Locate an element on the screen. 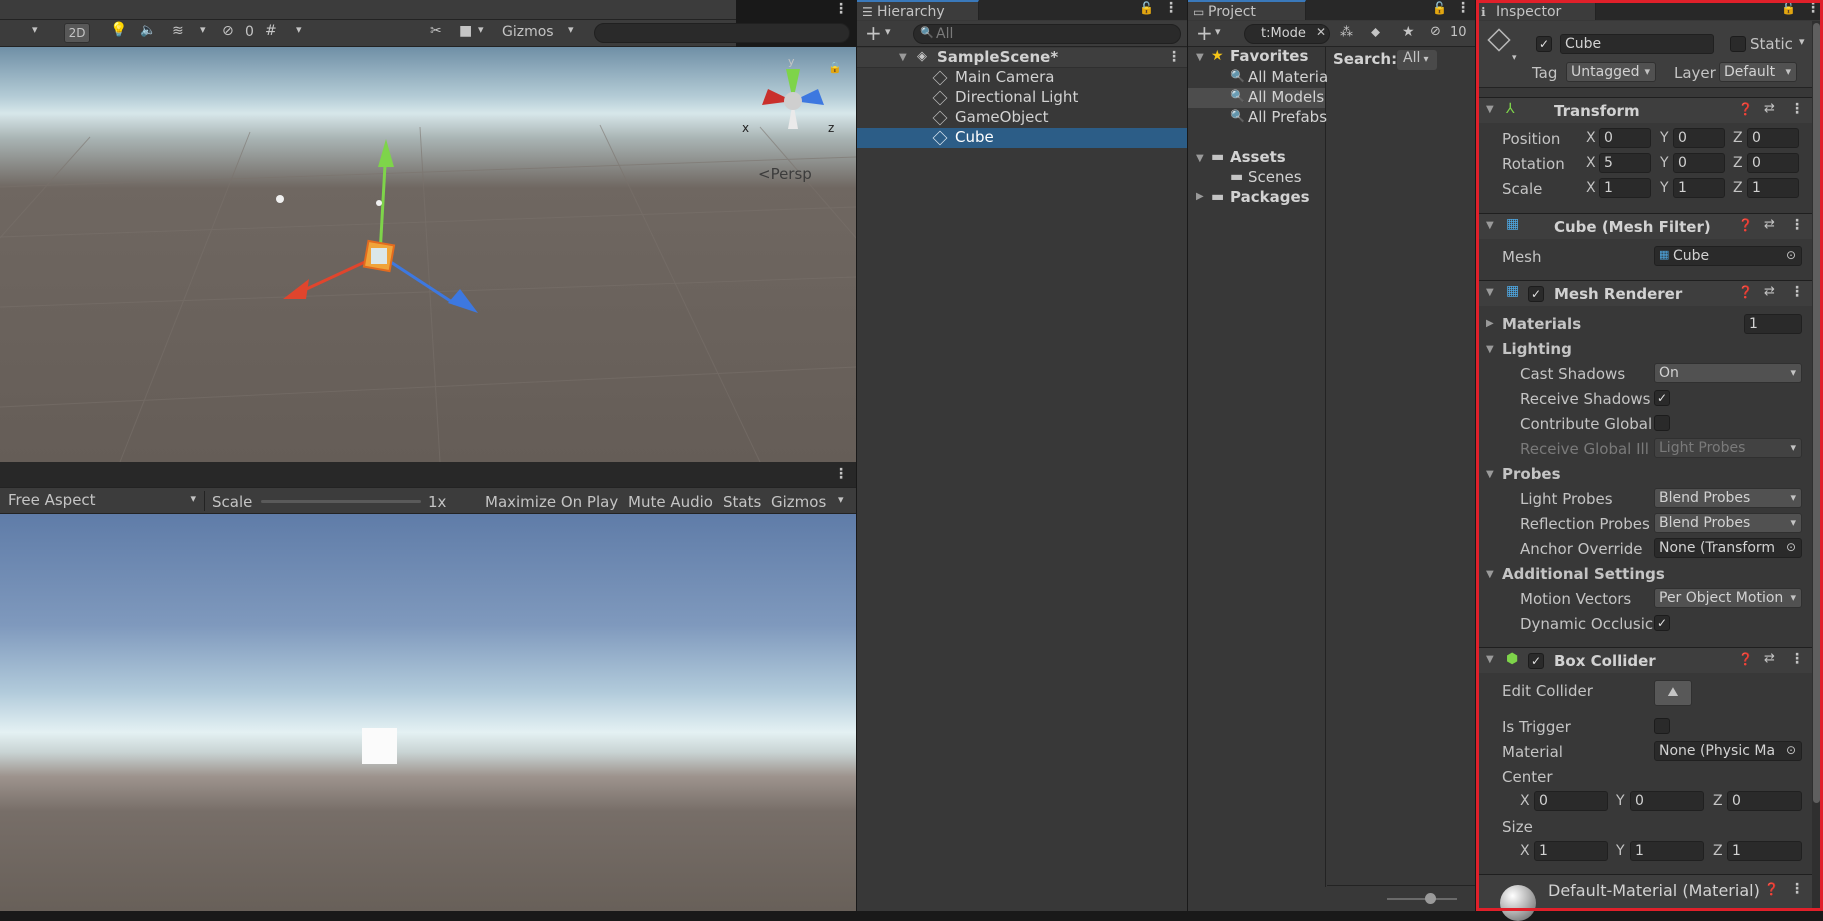  transform-header: ▼ ⅄ Transform ❓ ⇄ ⋮ is located at coordinates (1644, 110).